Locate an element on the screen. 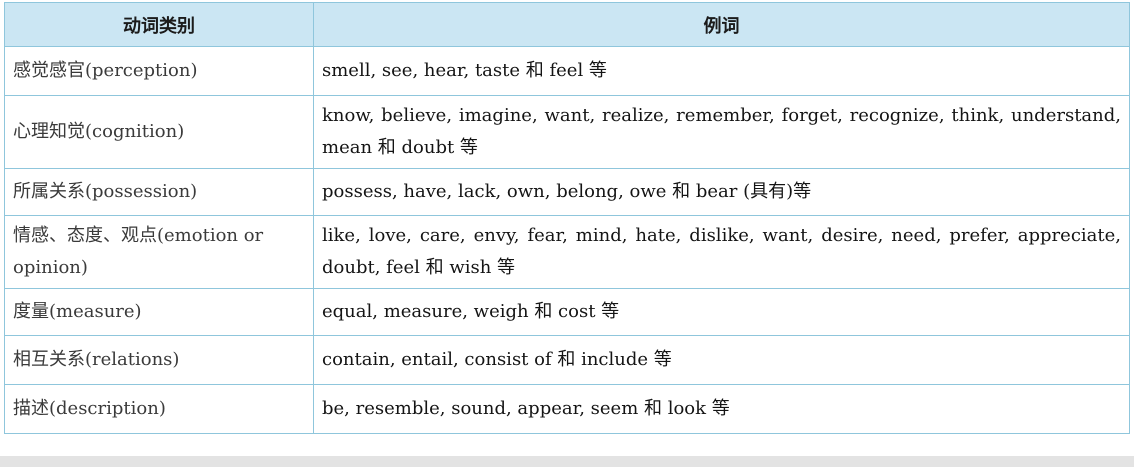  category-cell: 心理知觉(cognition) is located at coordinates (159, 132).